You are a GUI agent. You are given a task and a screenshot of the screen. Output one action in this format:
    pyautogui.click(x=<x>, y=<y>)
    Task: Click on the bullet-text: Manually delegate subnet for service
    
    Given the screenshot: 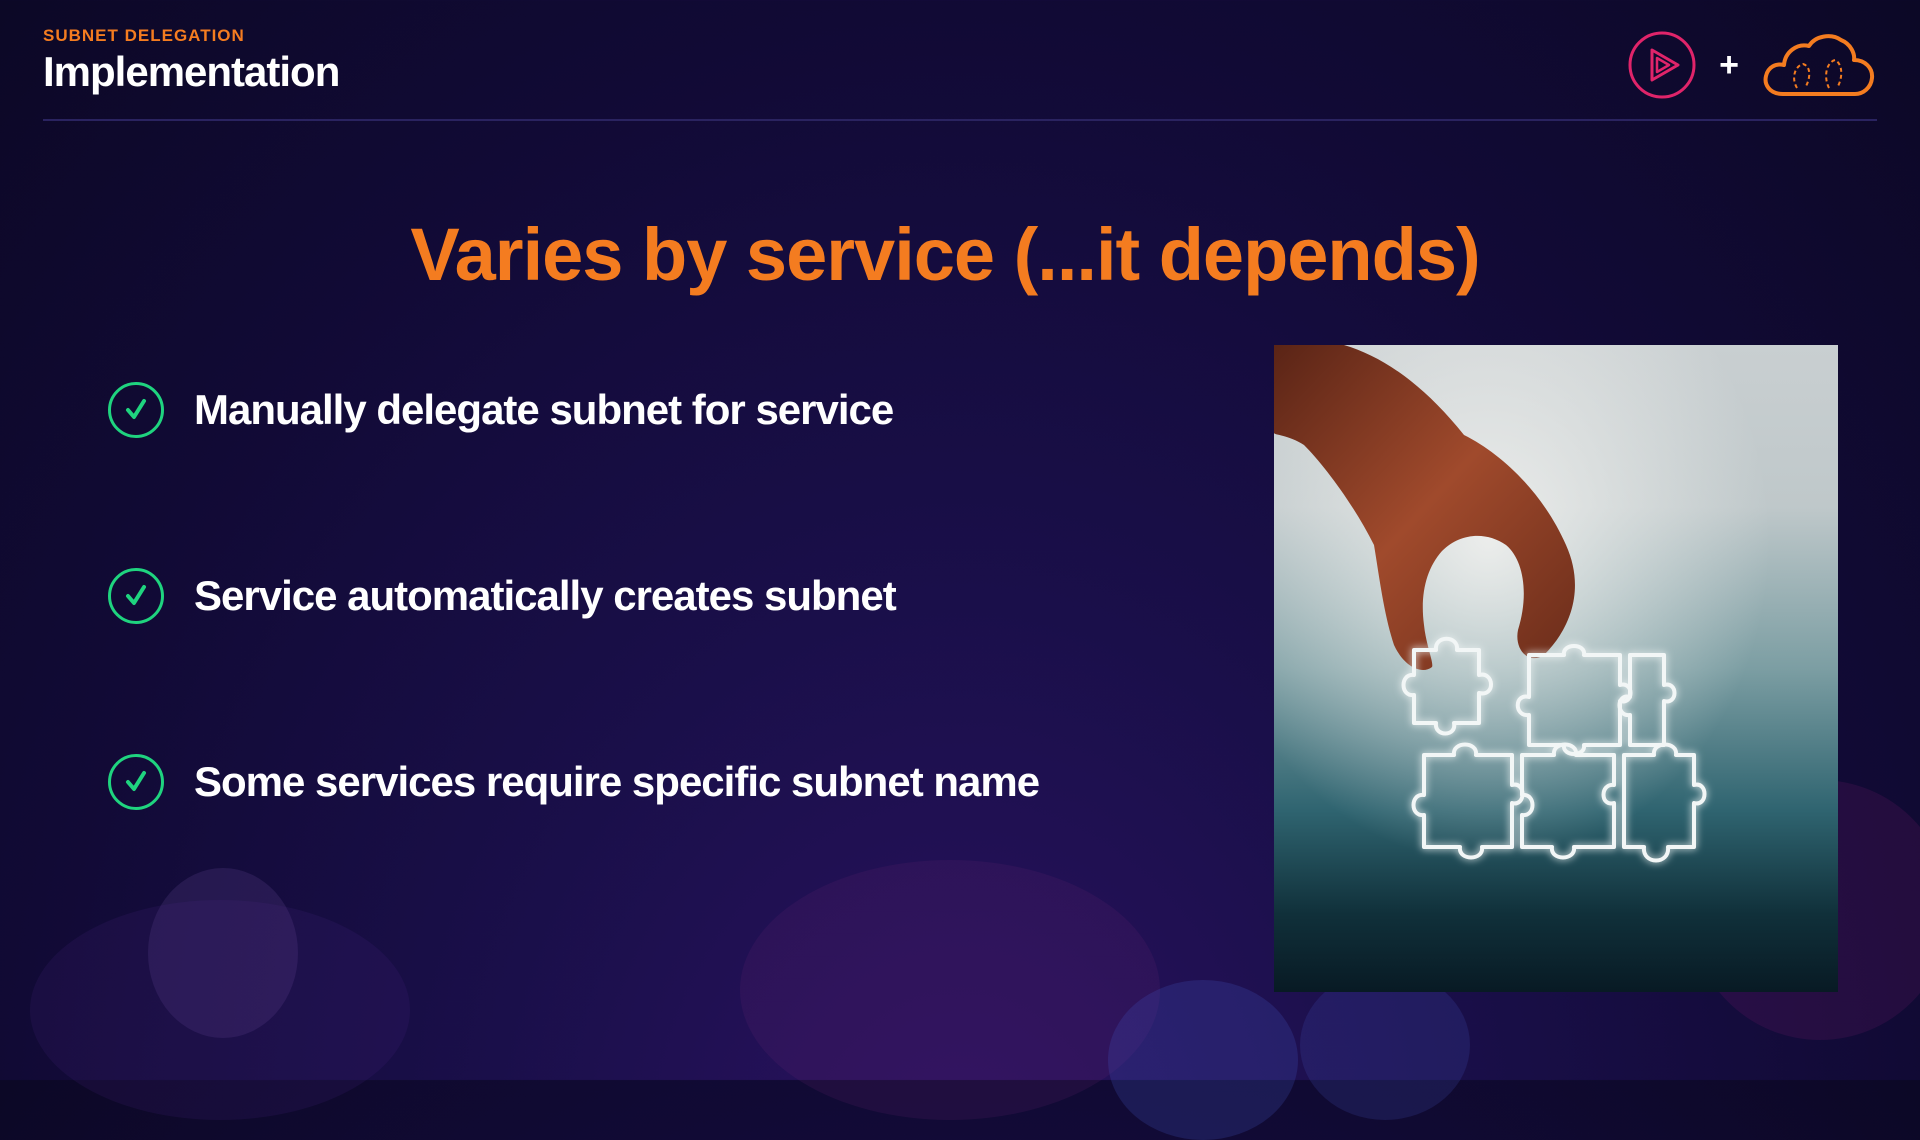 What is the action you would take?
    pyautogui.click(x=544, y=409)
    